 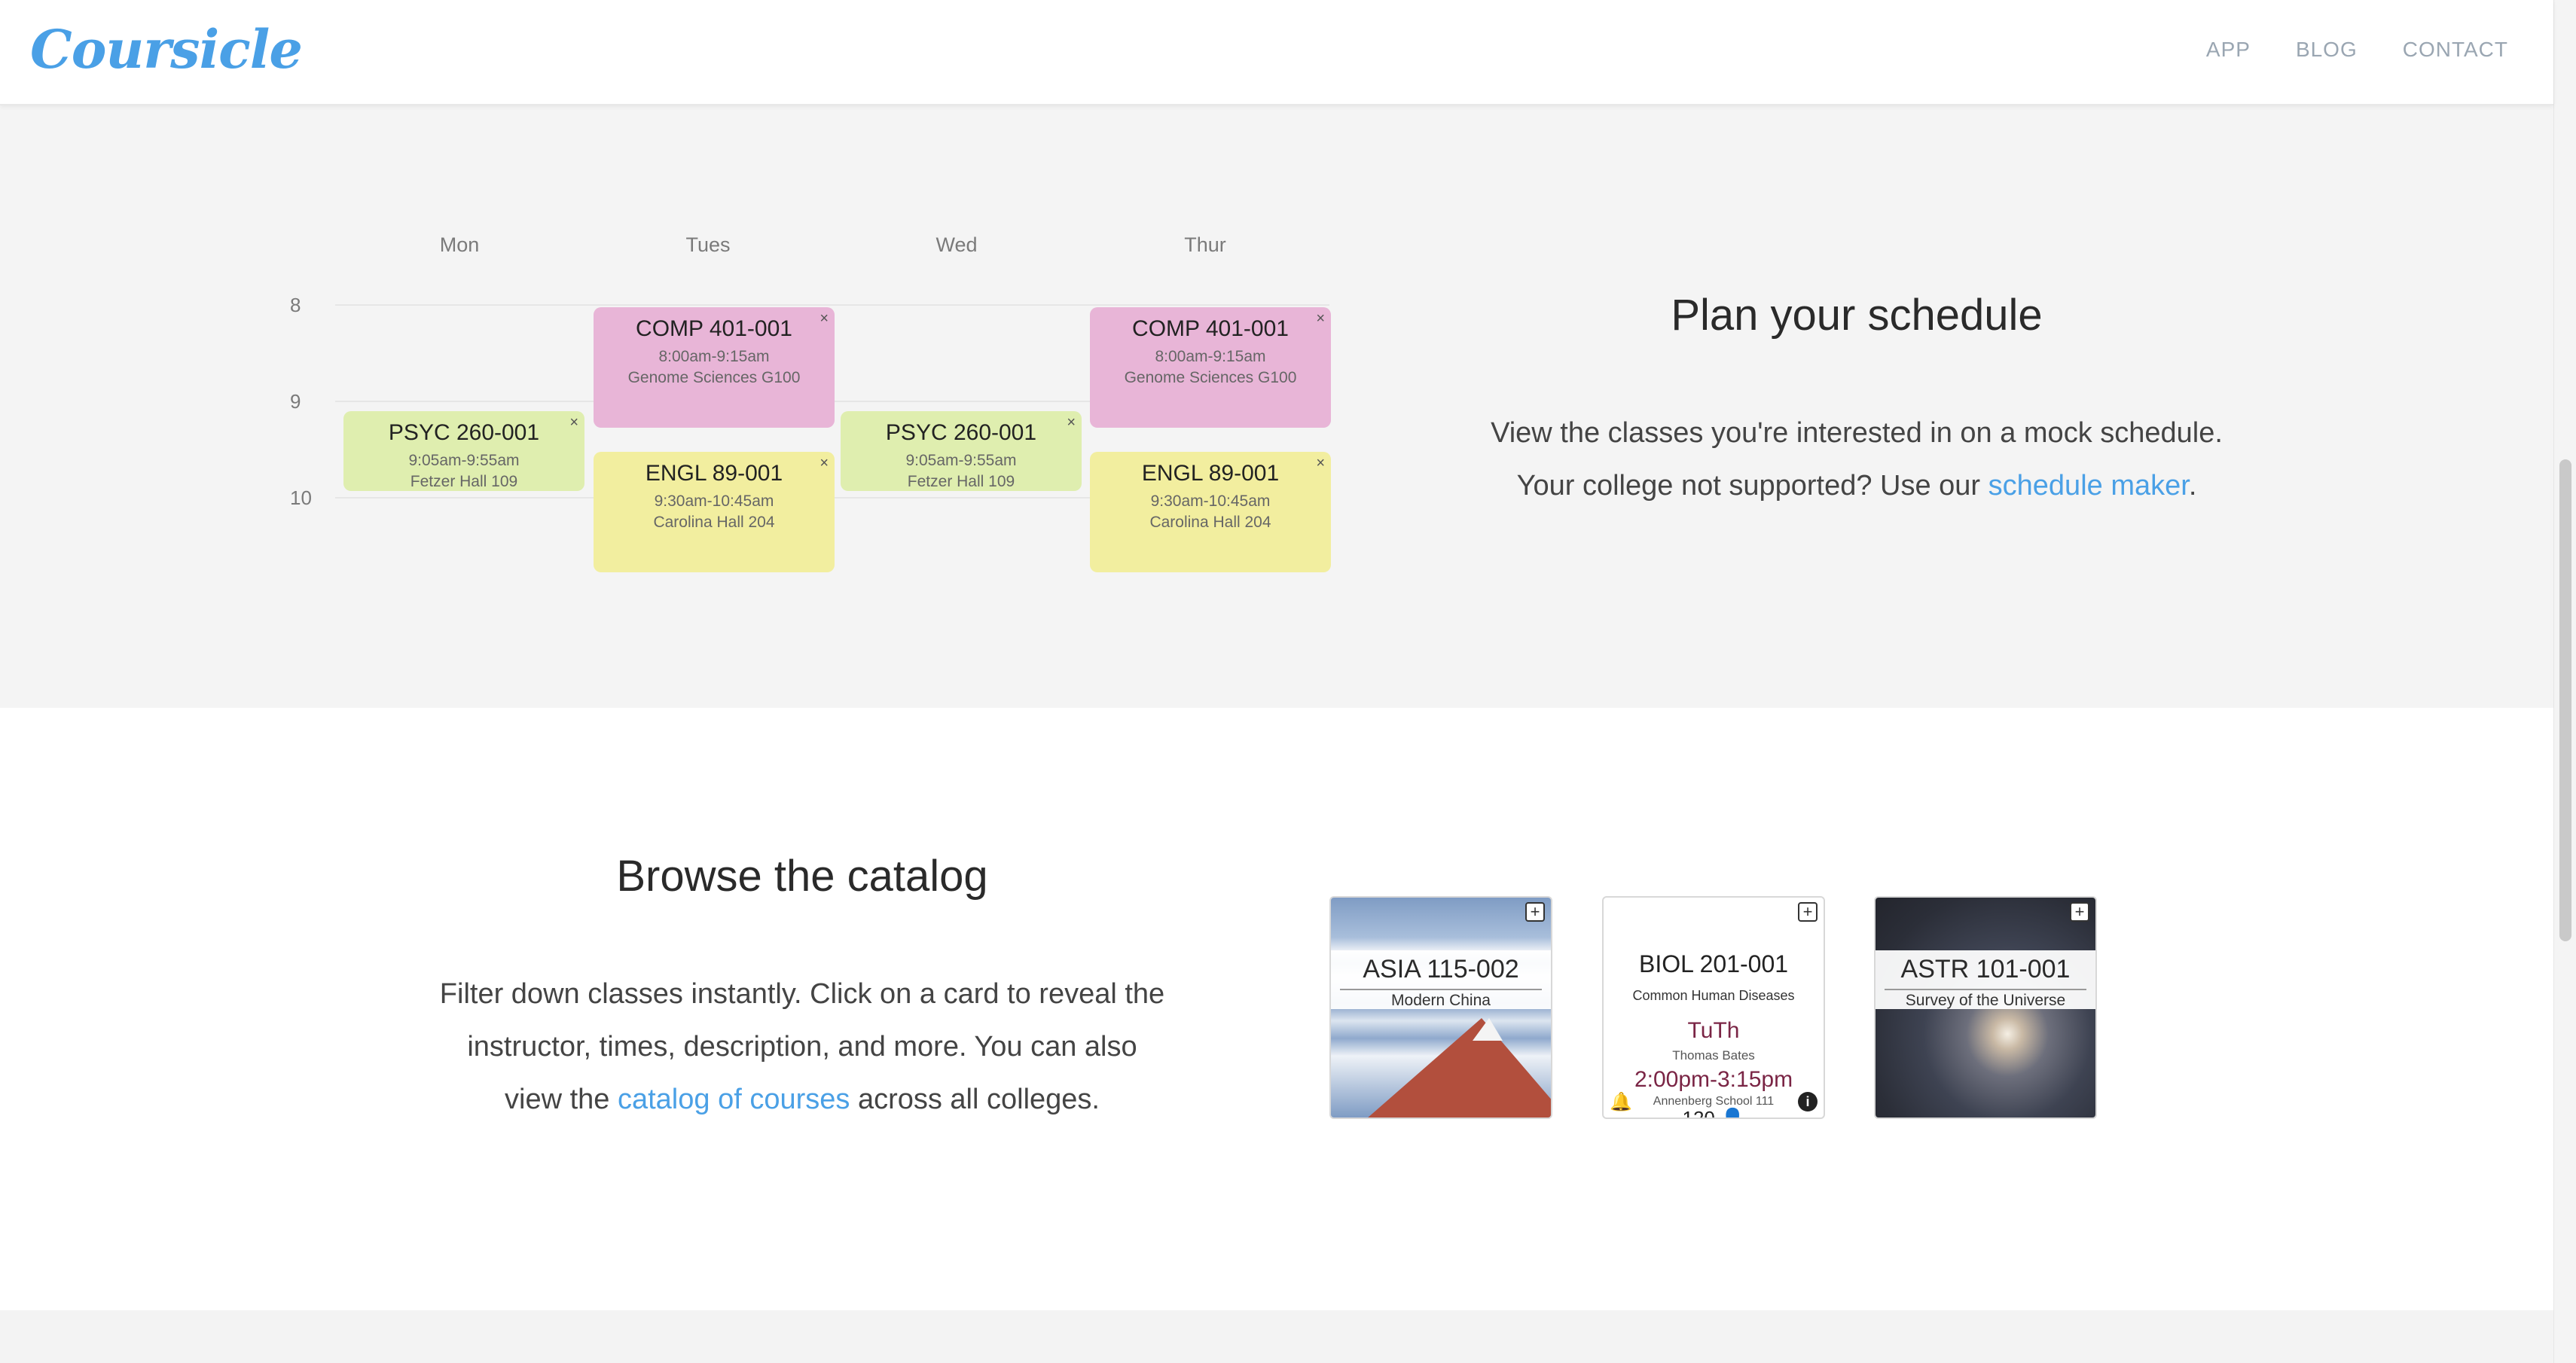 What do you see at coordinates (1713, 995) in the screenshot?
I see `card-course-name: Common Human Diseases` at bounding box center [1713, 995].